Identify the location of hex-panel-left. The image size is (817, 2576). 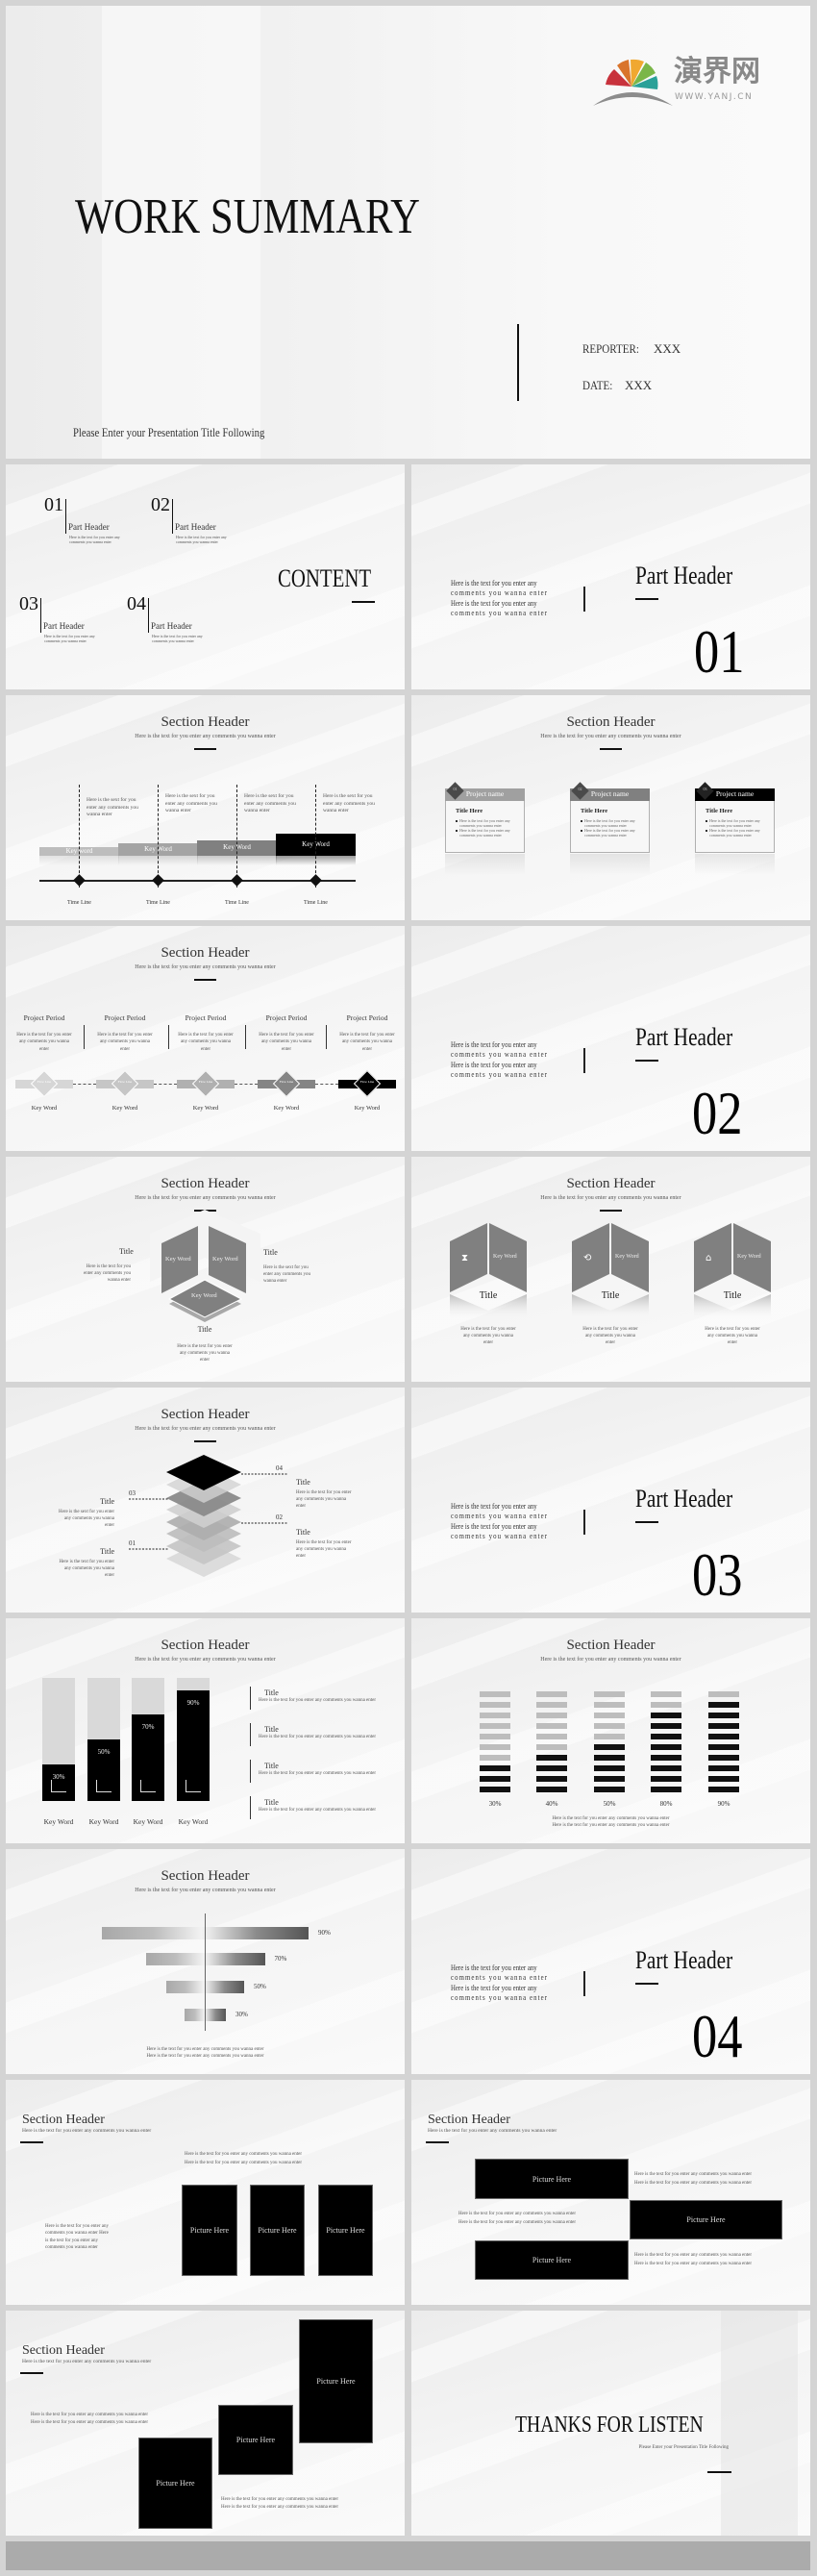
(468, 1257).